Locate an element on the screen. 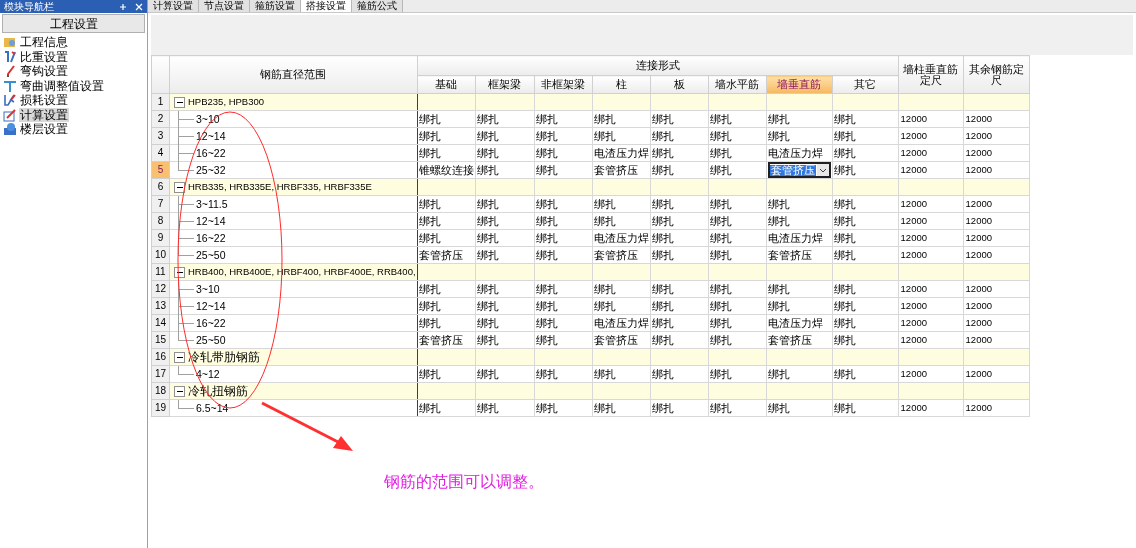 The width and height of the screenshot is (1136, 548). range-label: 4~12 is located at coordinates (208, 374).